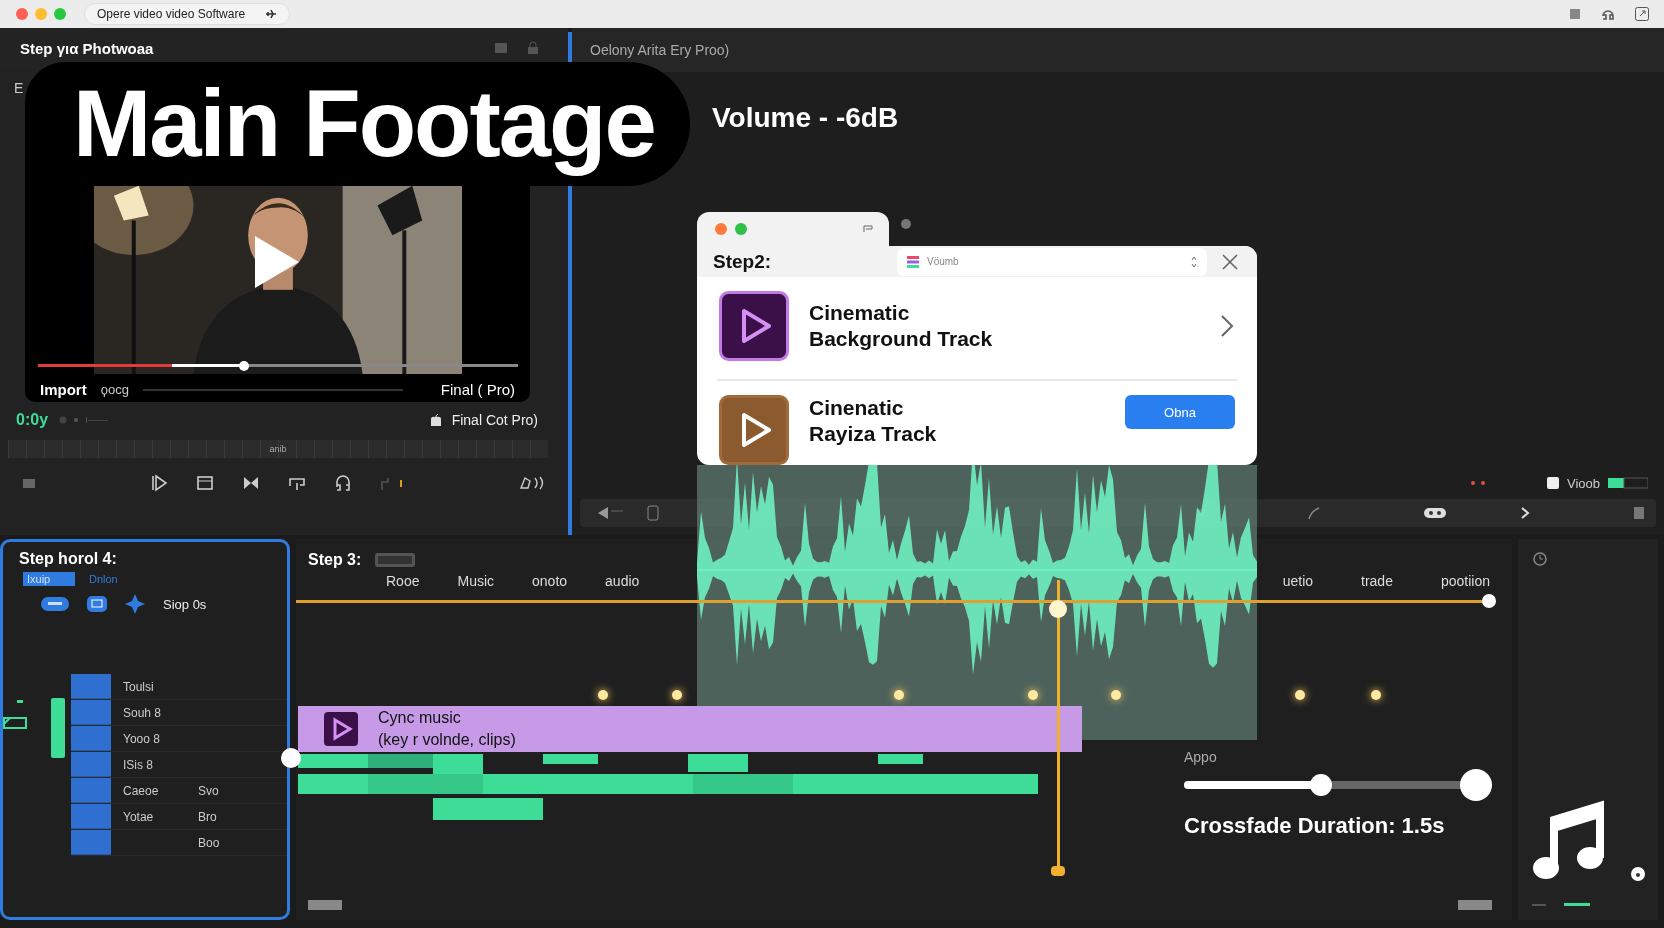 This screenshot has height=928, width=1664. I want to click on row-label: Yotae, so click(138, 816).